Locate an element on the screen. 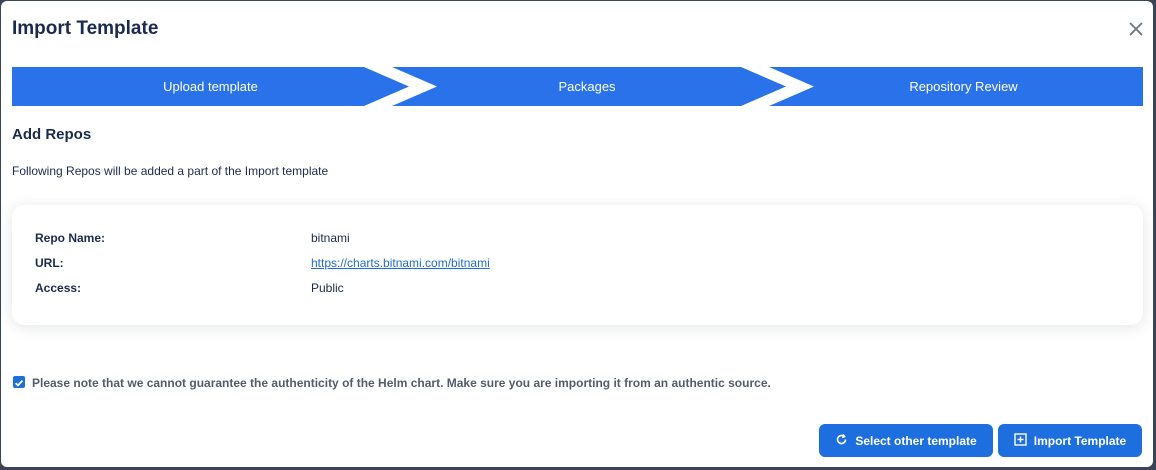 The height and width of the screenshot is (470, 1156). checkbox-checked-icon is located at coordinates (19, 382).